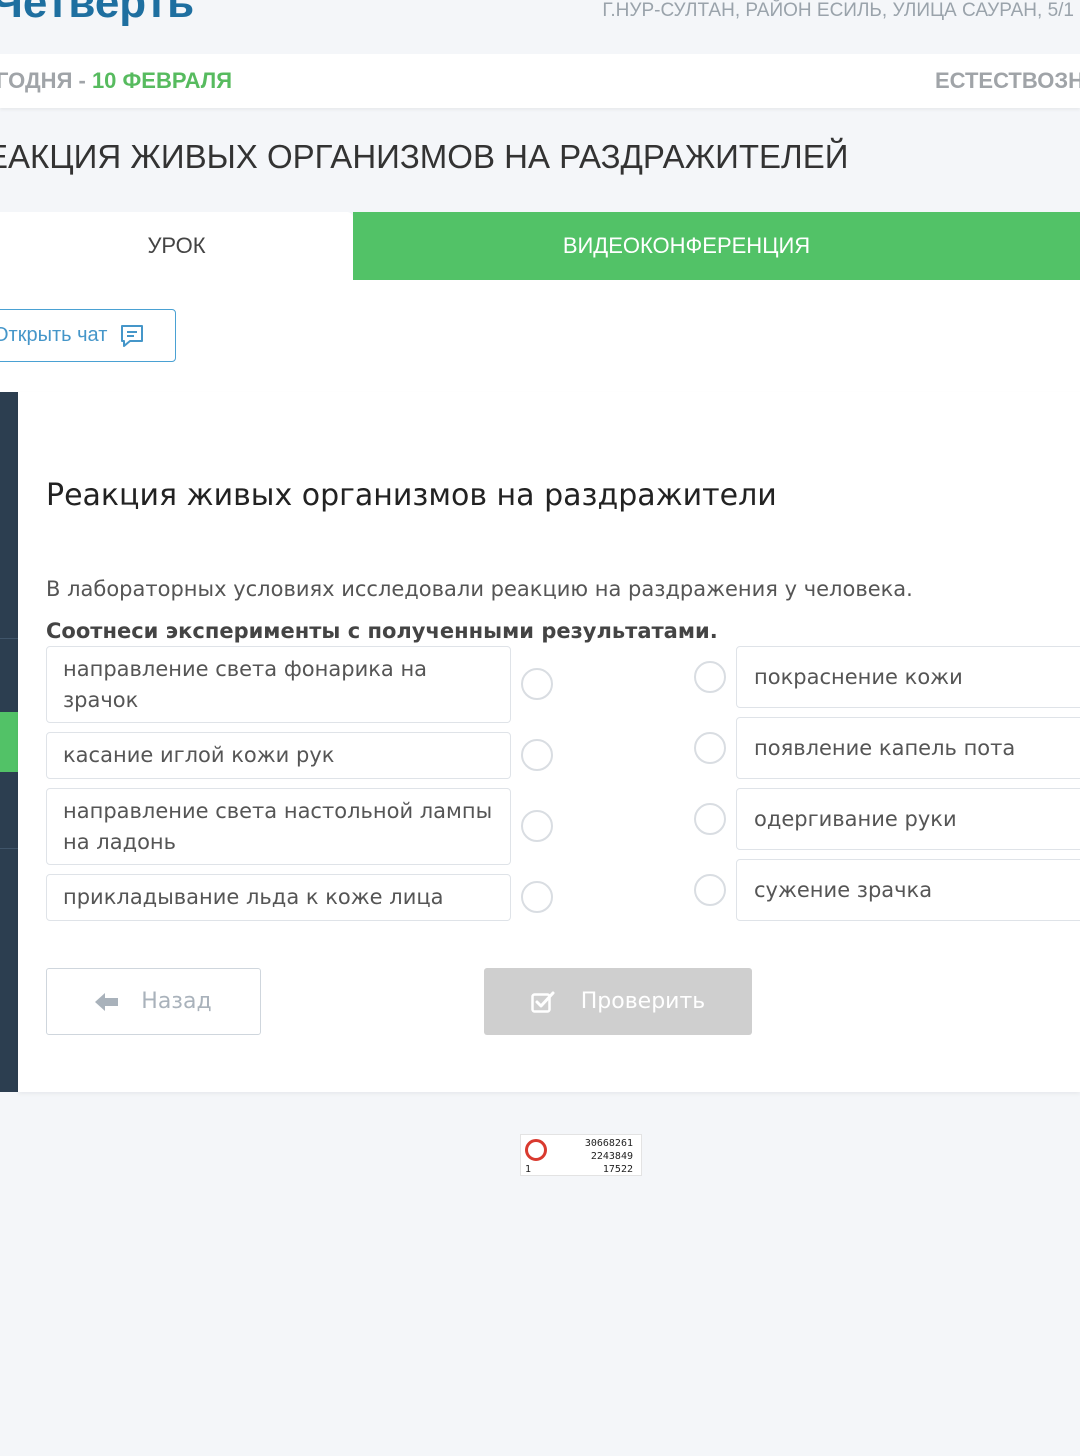 This screenshot has height=1456, width=1080. Describe the element at coordinates (608, 1143) in the screenshot. I see `counter-line: 30668261` at that location.